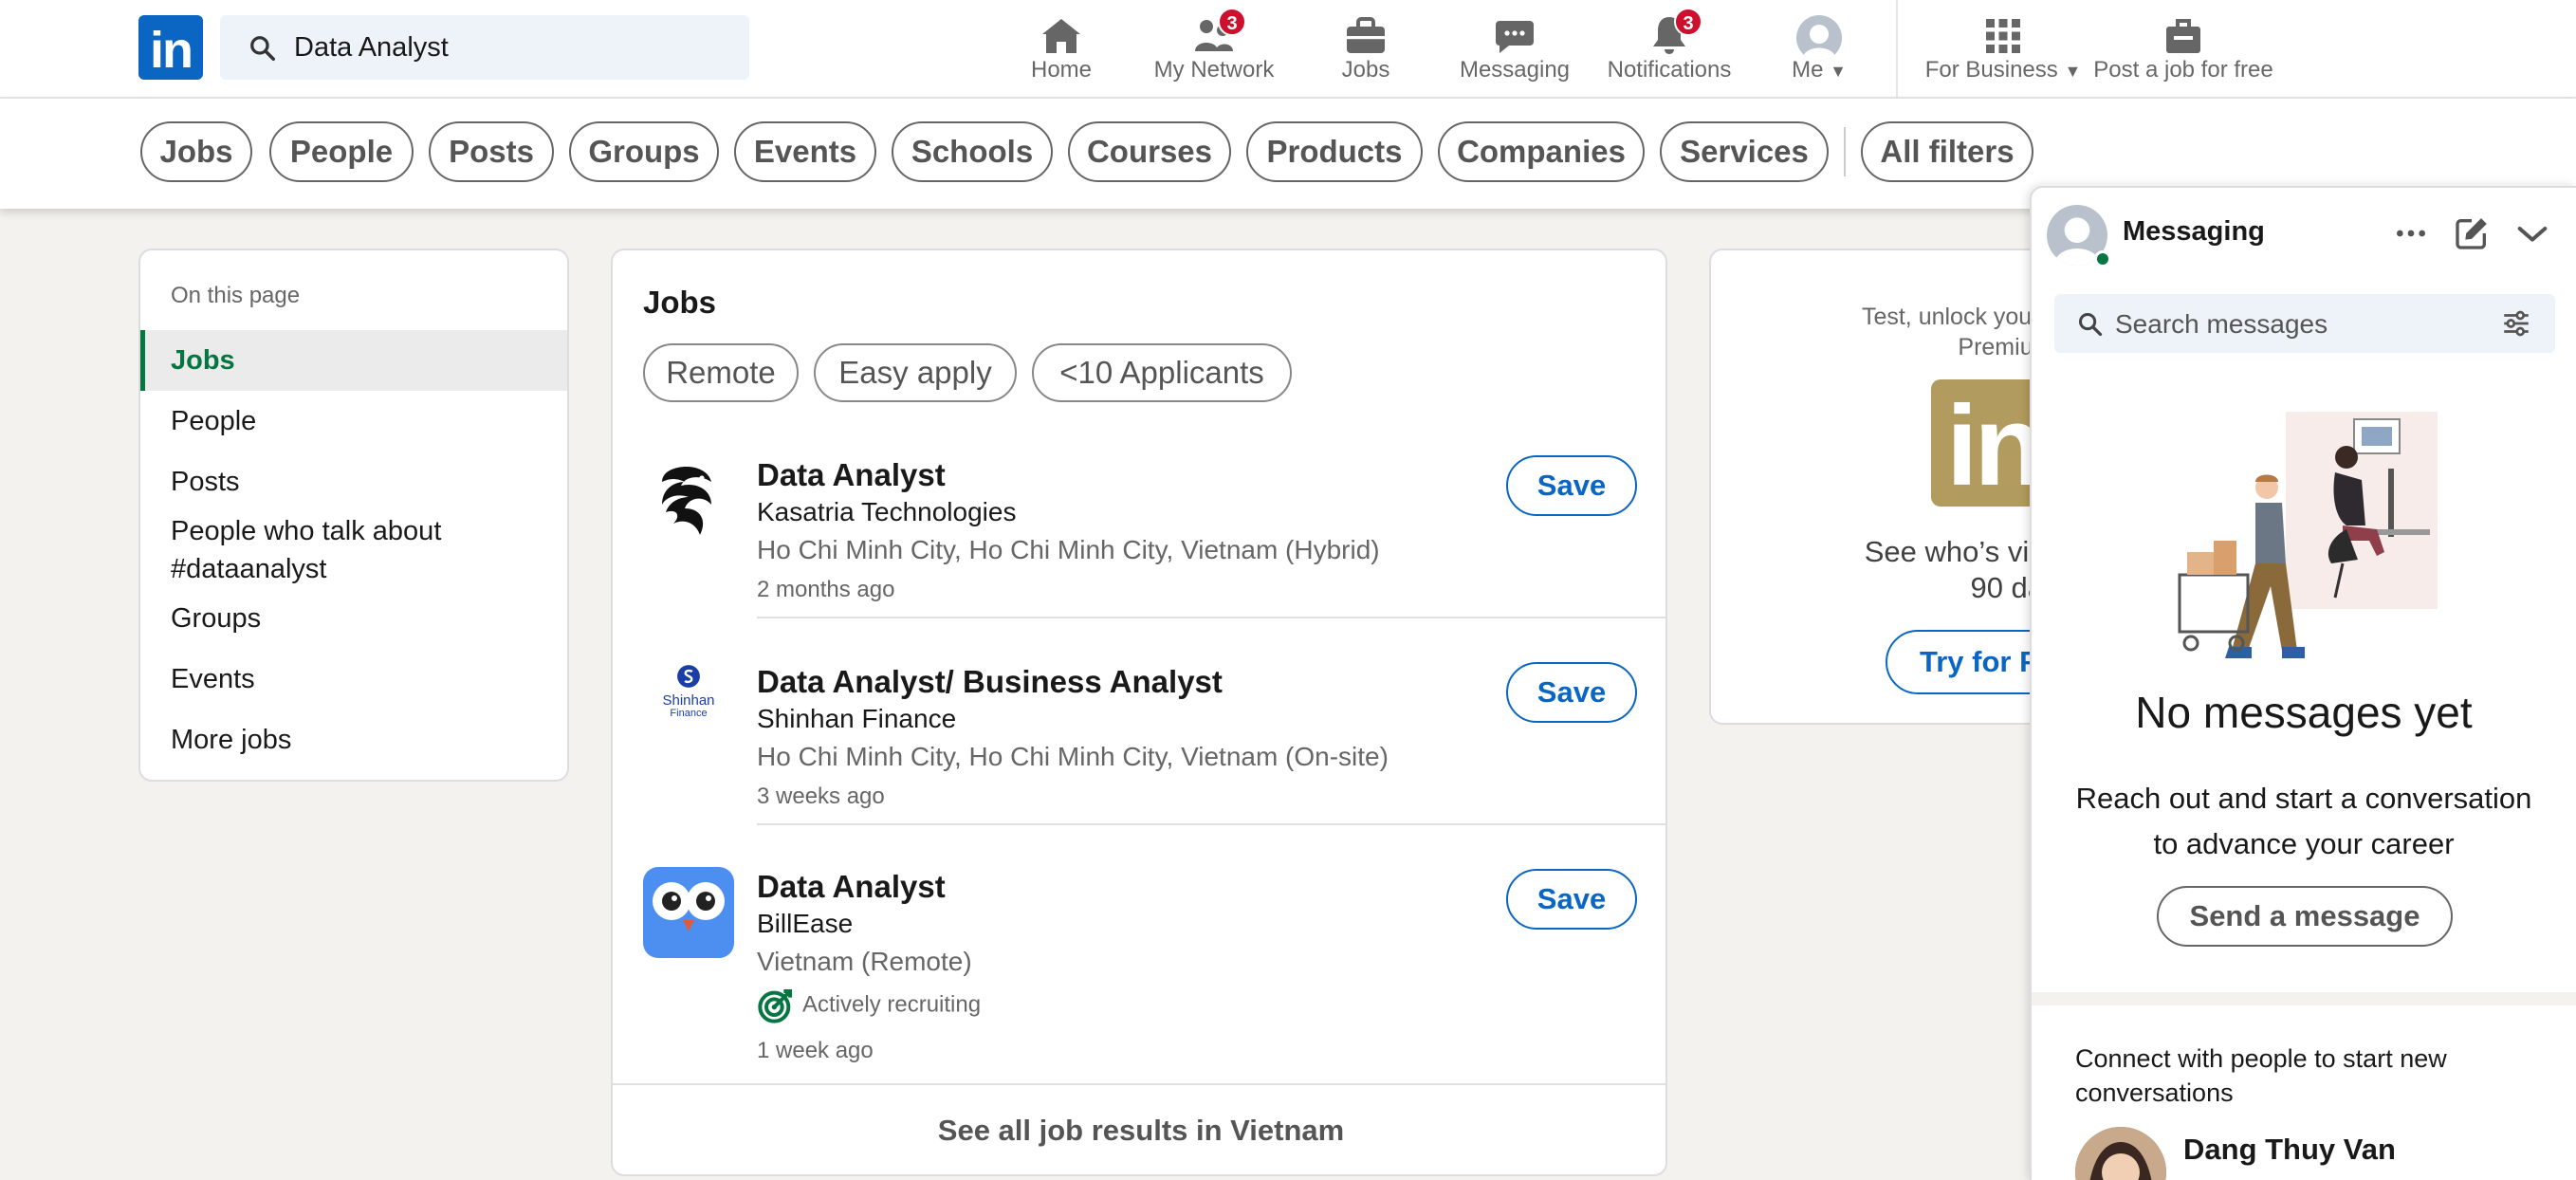 Image resolution: width=2576 pixels, height=1180 pixels. Describe the element at coordinates (341, 151) in the screenshot. I see `filter-people: People` at that location.